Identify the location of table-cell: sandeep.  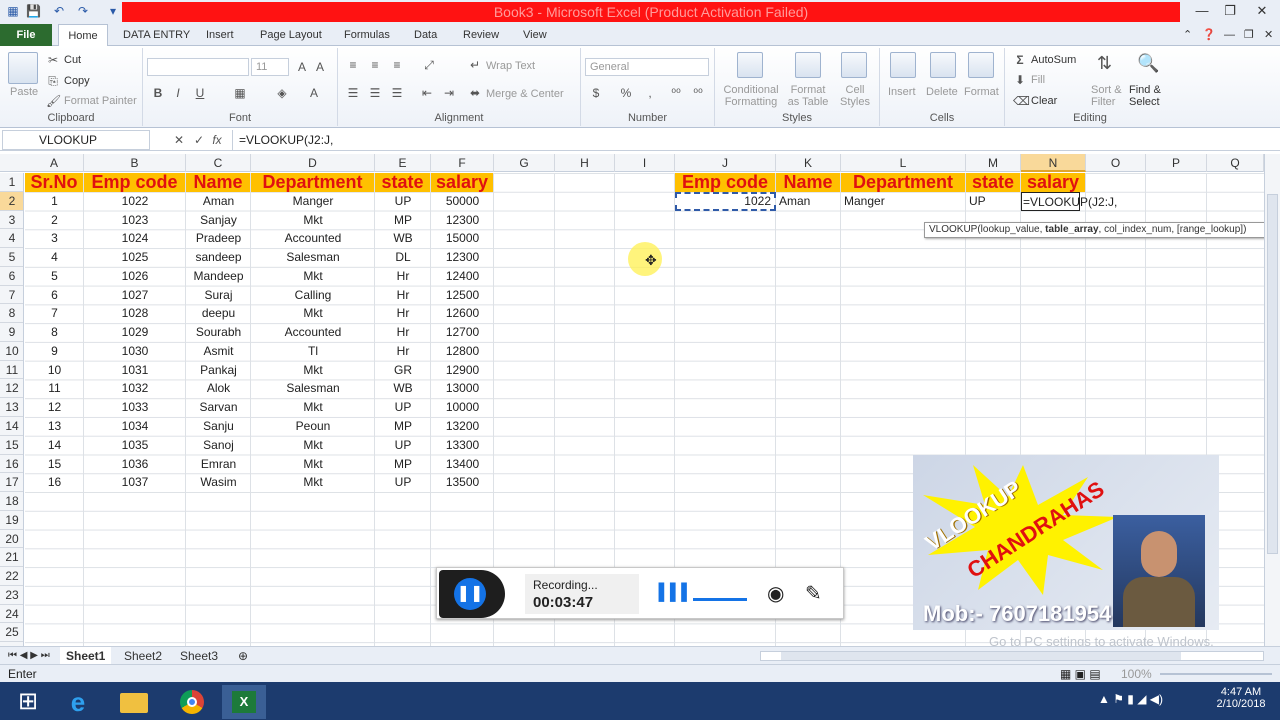
(218, 257).